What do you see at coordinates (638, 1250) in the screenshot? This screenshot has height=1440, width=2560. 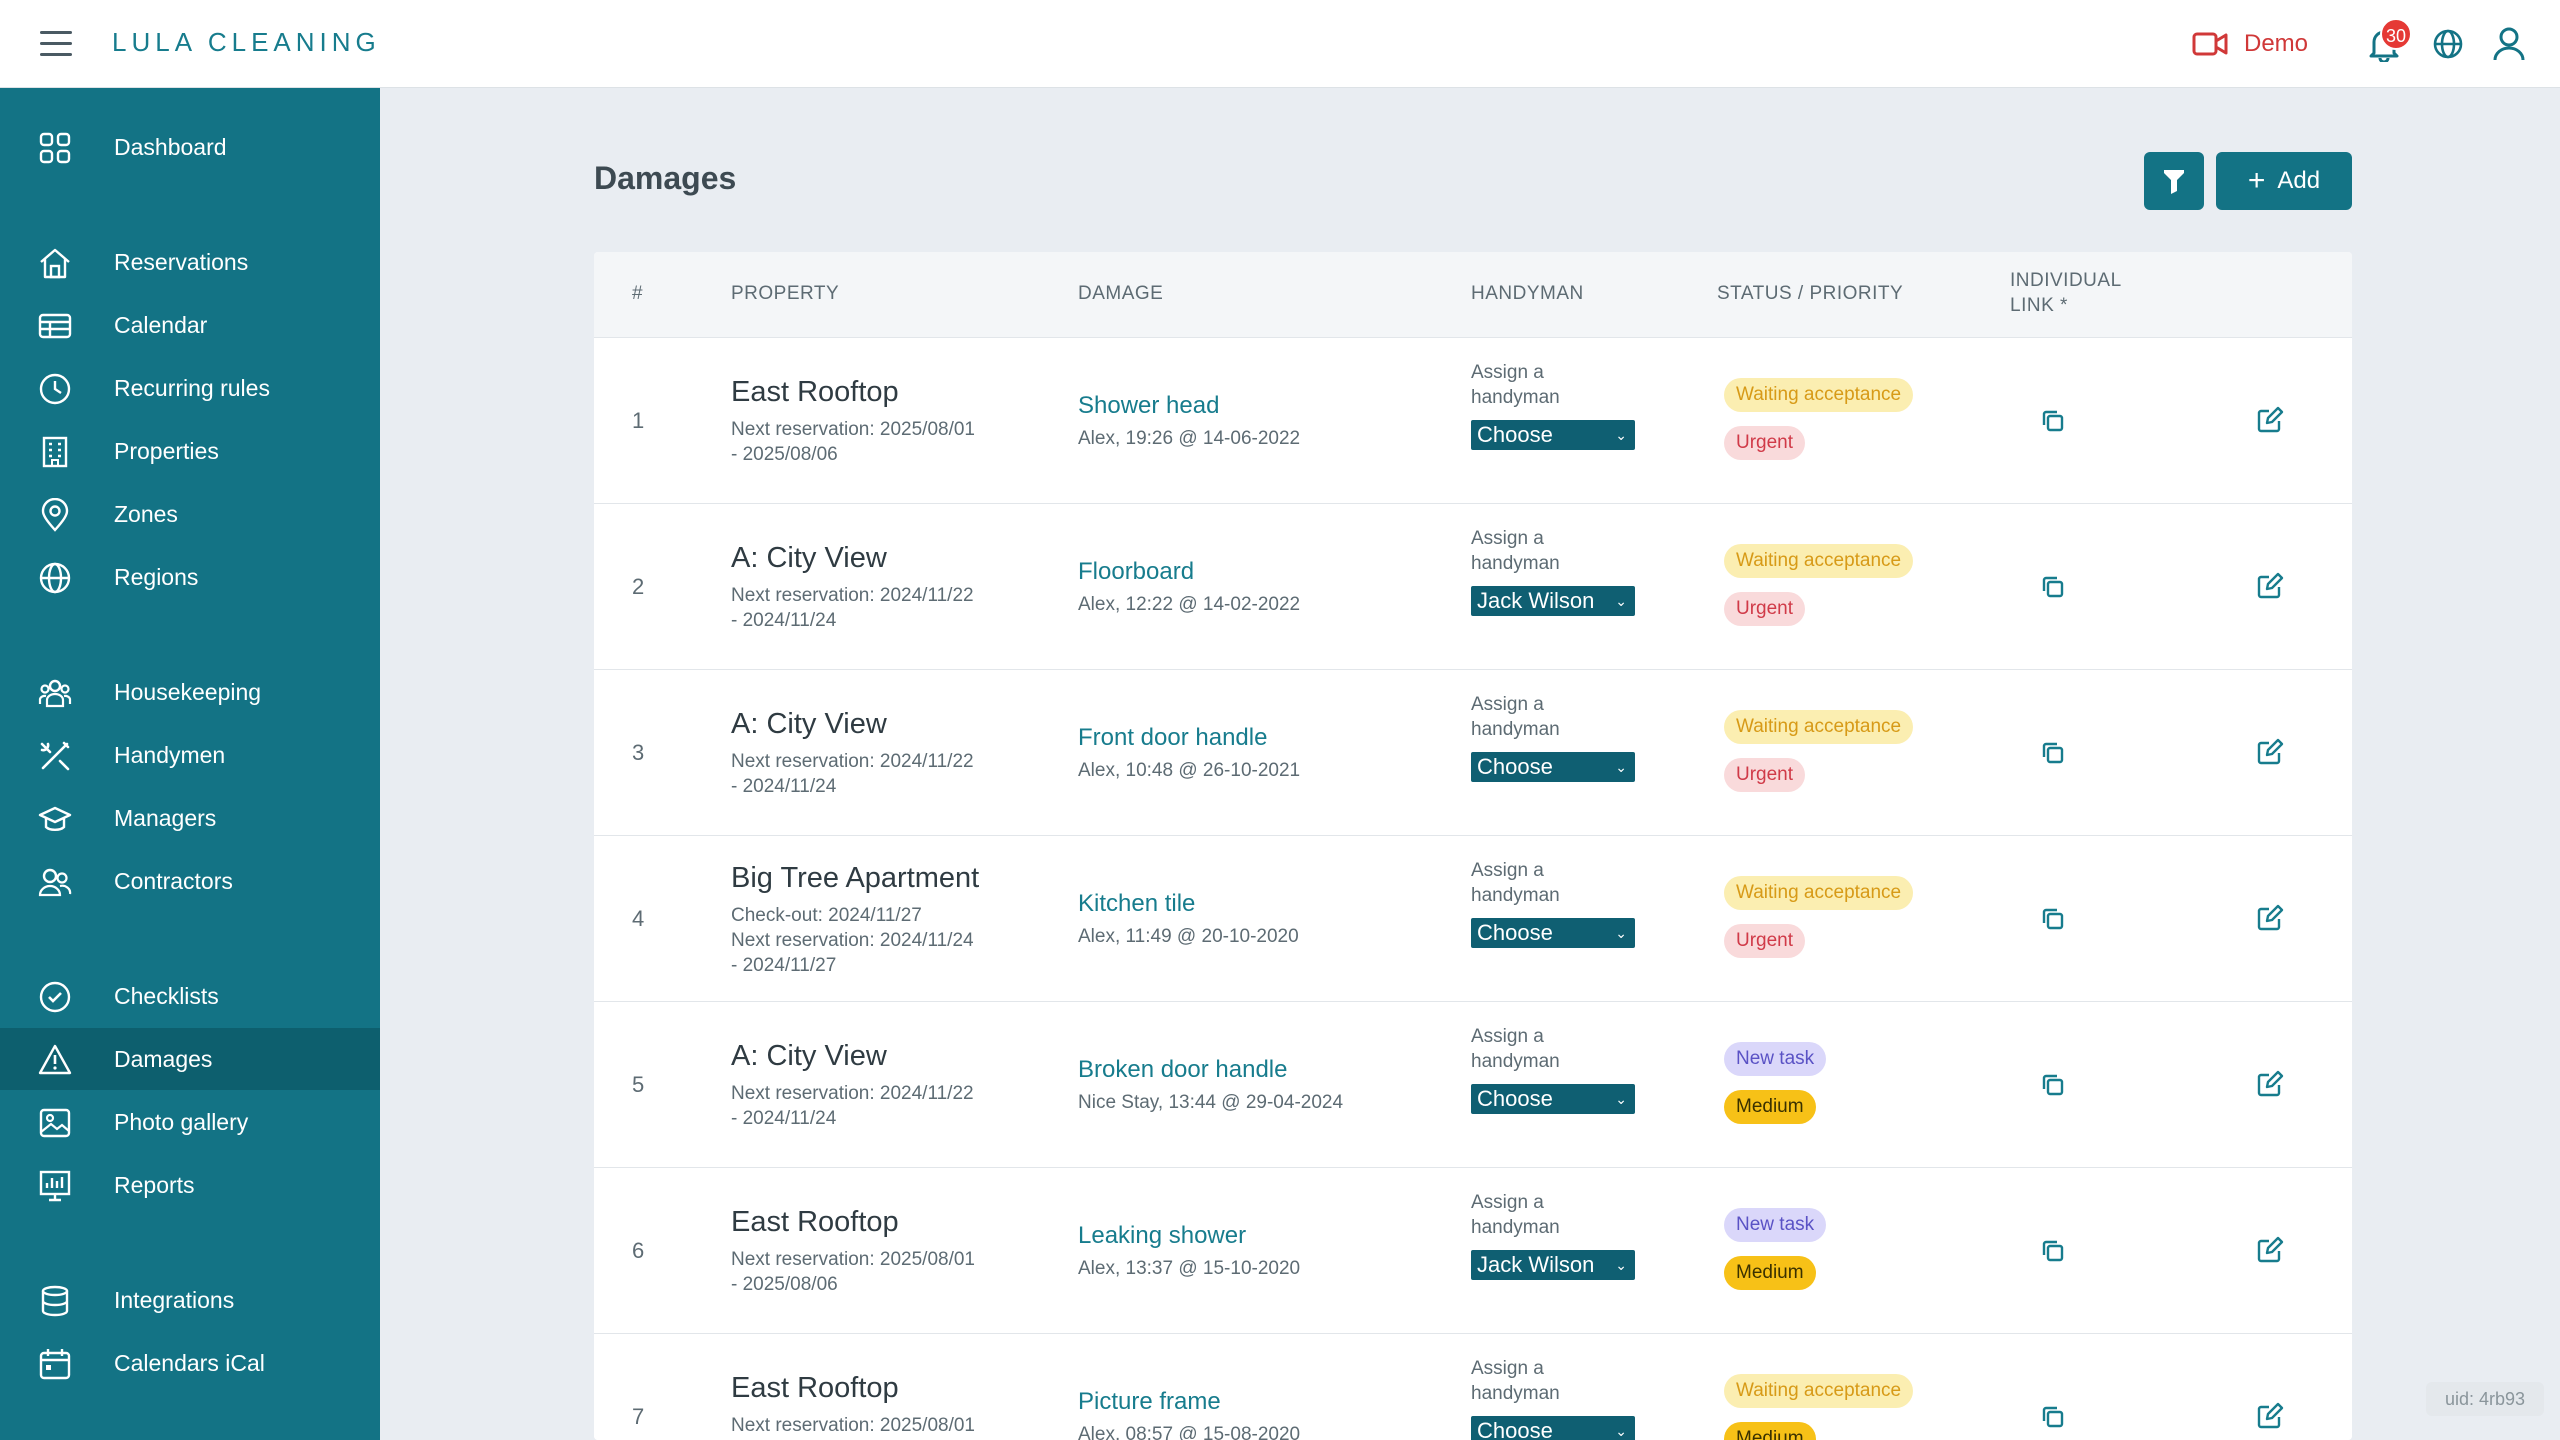 I see `row-number: 6` at bounding box center [638, 1250].